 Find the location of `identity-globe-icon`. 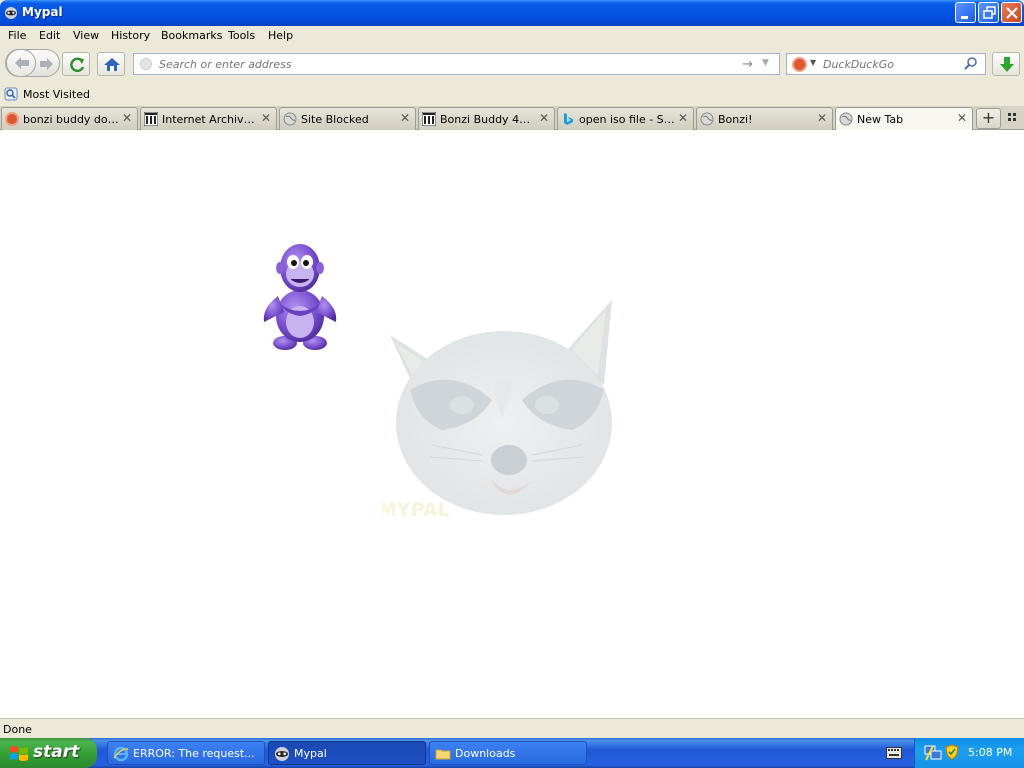

identity-globe-icon is located at coordinates (146, 64).